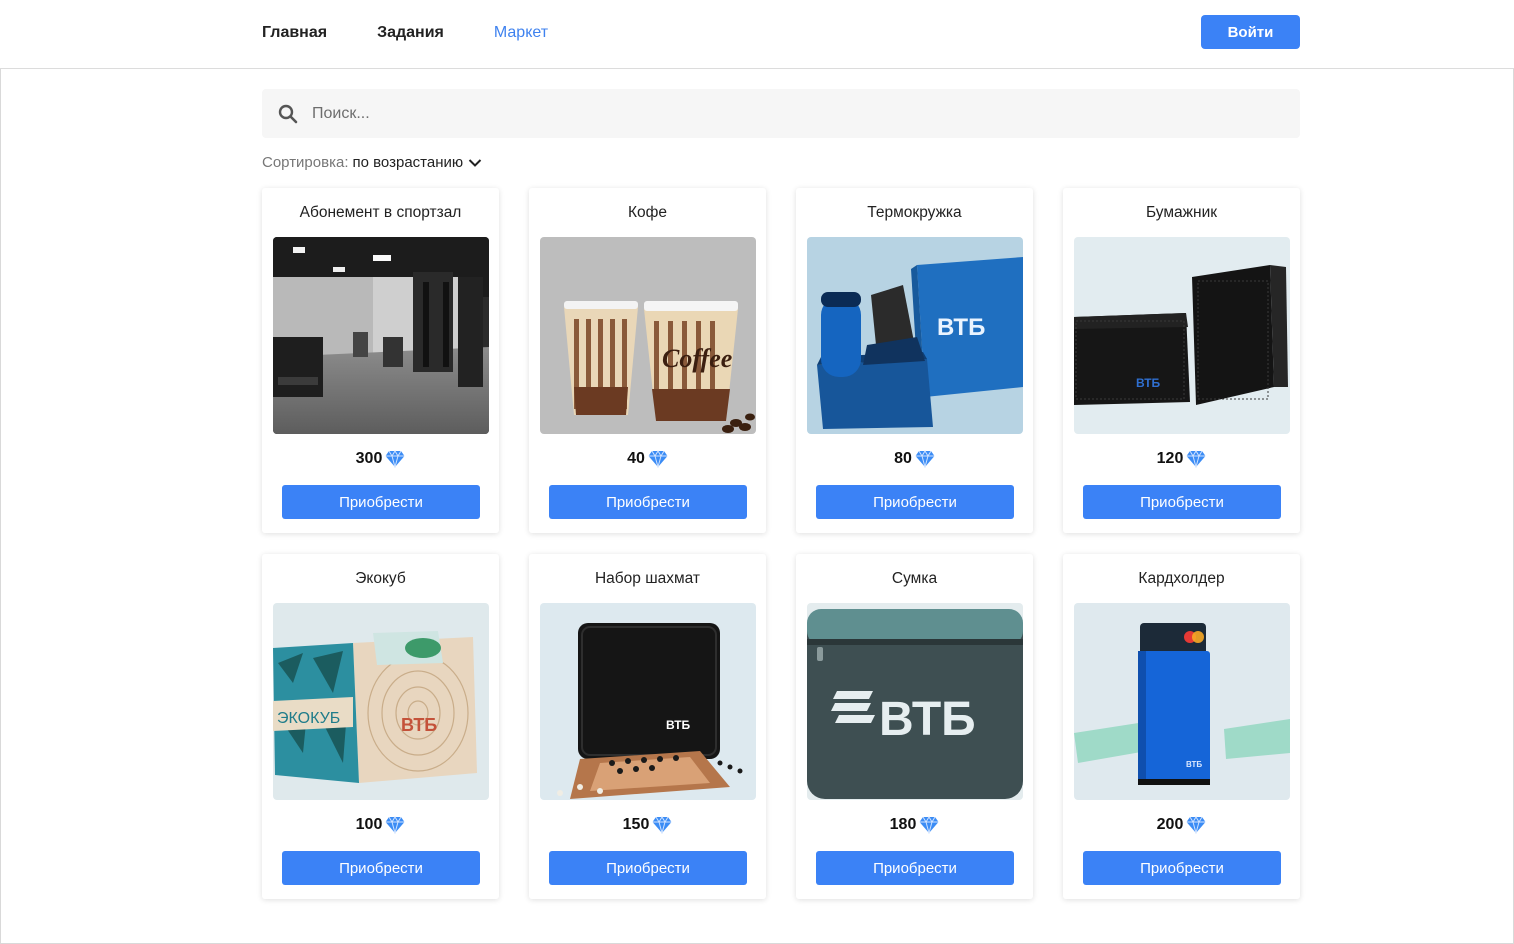 This screenshot has height=944, width=1514. What do you see at coordinates (294, 33) in the screenshot?
I see `nav-link-home: Главная` at bounding box center [294, 33].